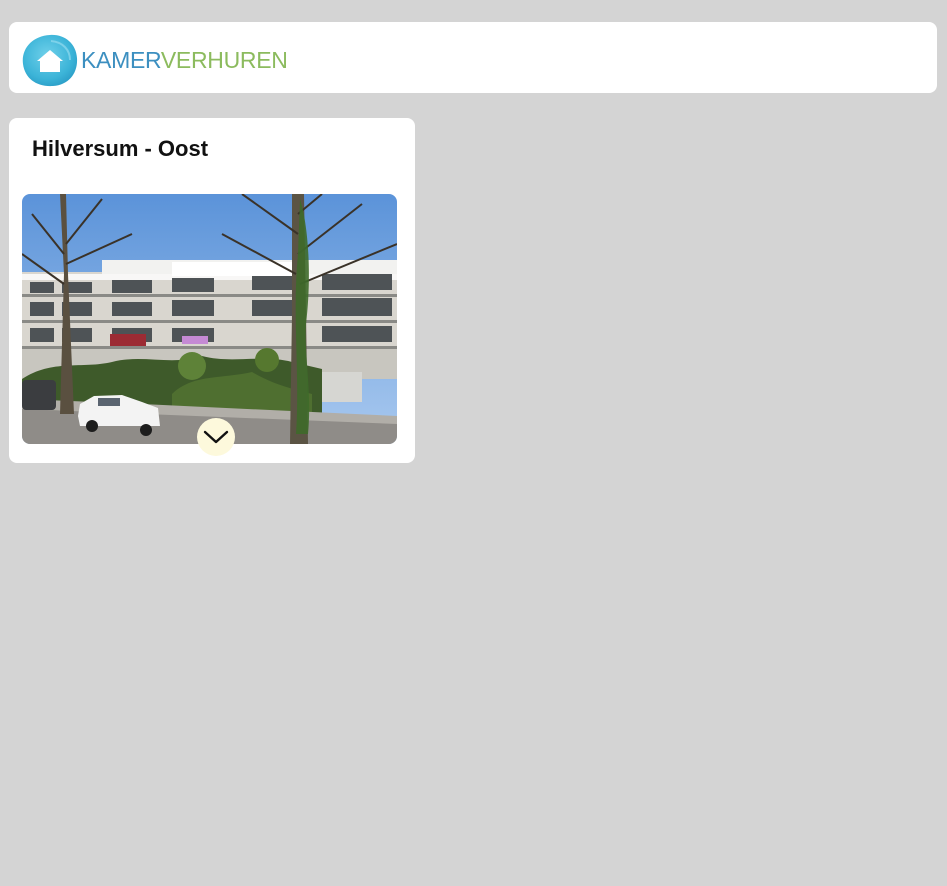  I want to click on logo-text-part-1: KAMER, so click(121, 59).